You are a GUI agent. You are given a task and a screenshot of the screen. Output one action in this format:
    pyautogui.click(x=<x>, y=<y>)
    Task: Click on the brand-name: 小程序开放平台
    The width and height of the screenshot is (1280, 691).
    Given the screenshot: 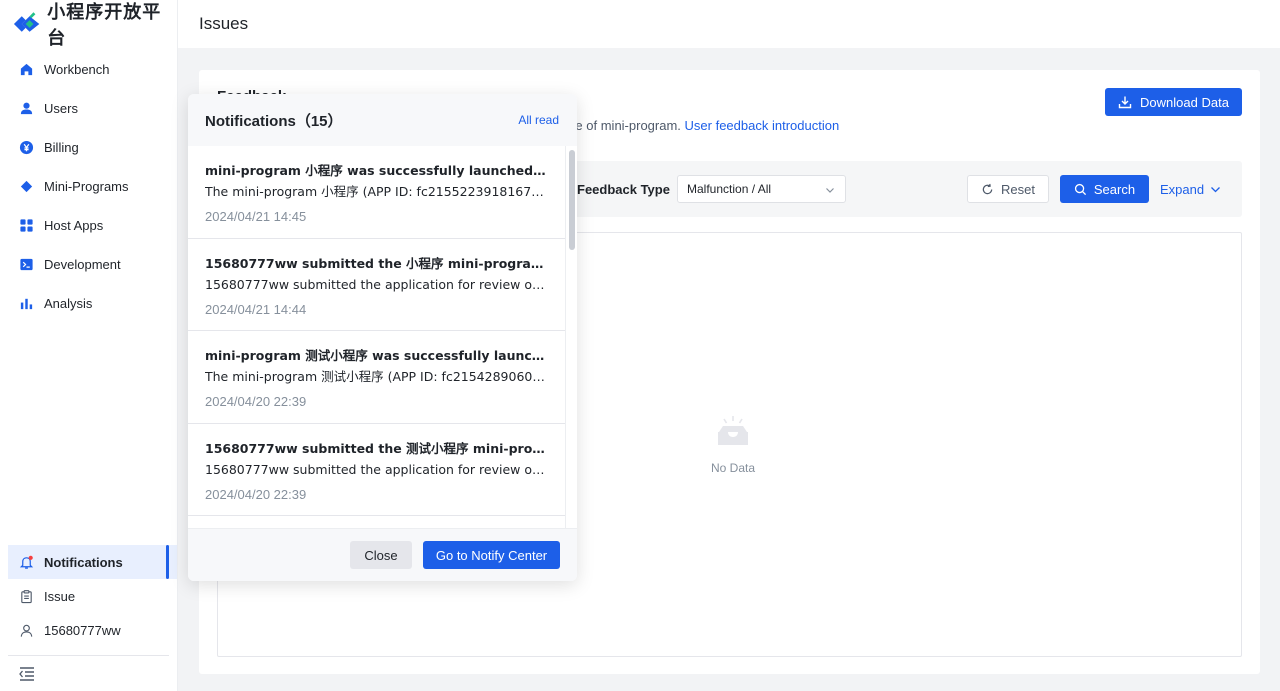 What is the action you would take?
    pyautogui.click(x=104, y=25)
    